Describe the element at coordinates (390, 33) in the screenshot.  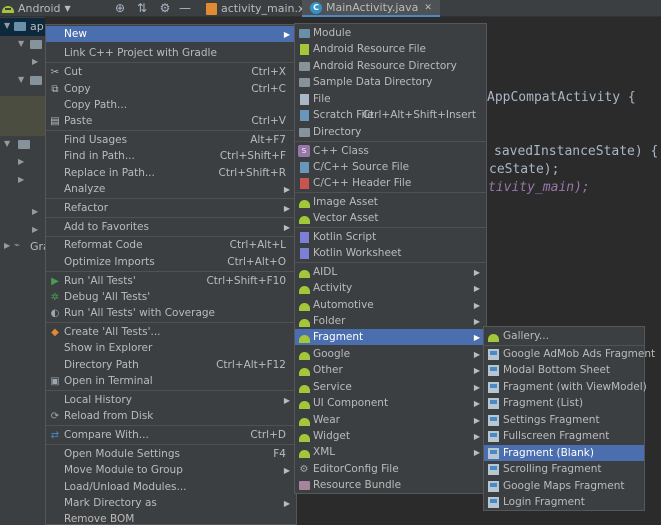
I see `menu-item-module: Module` at that location.